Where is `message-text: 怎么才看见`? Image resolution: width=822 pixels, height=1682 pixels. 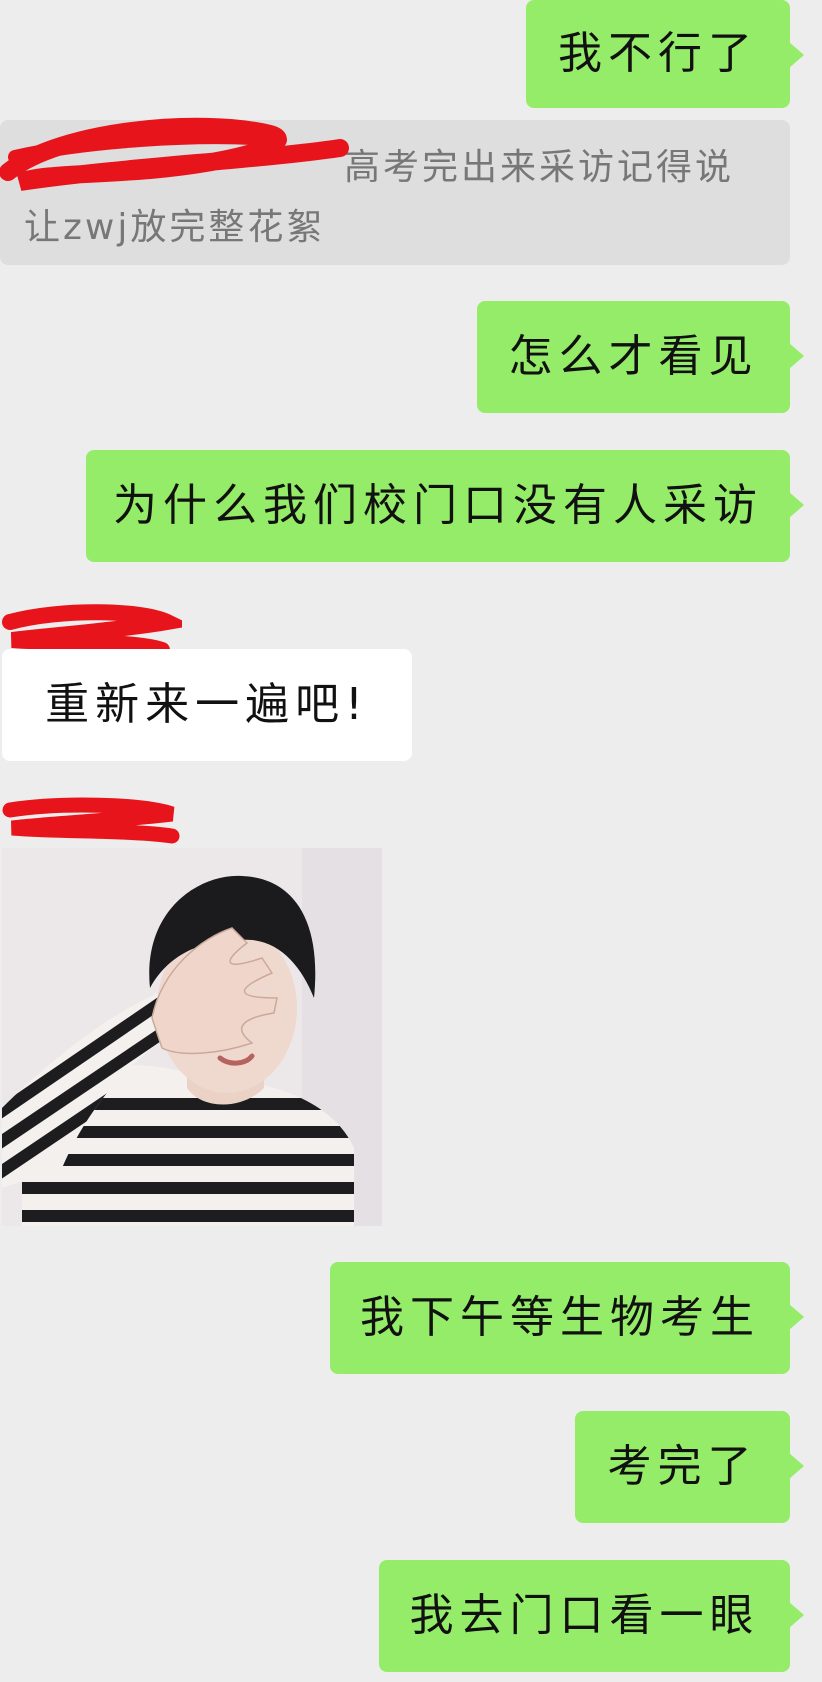
message-text: 怎么才看见 is located at coordinates (633, 356).